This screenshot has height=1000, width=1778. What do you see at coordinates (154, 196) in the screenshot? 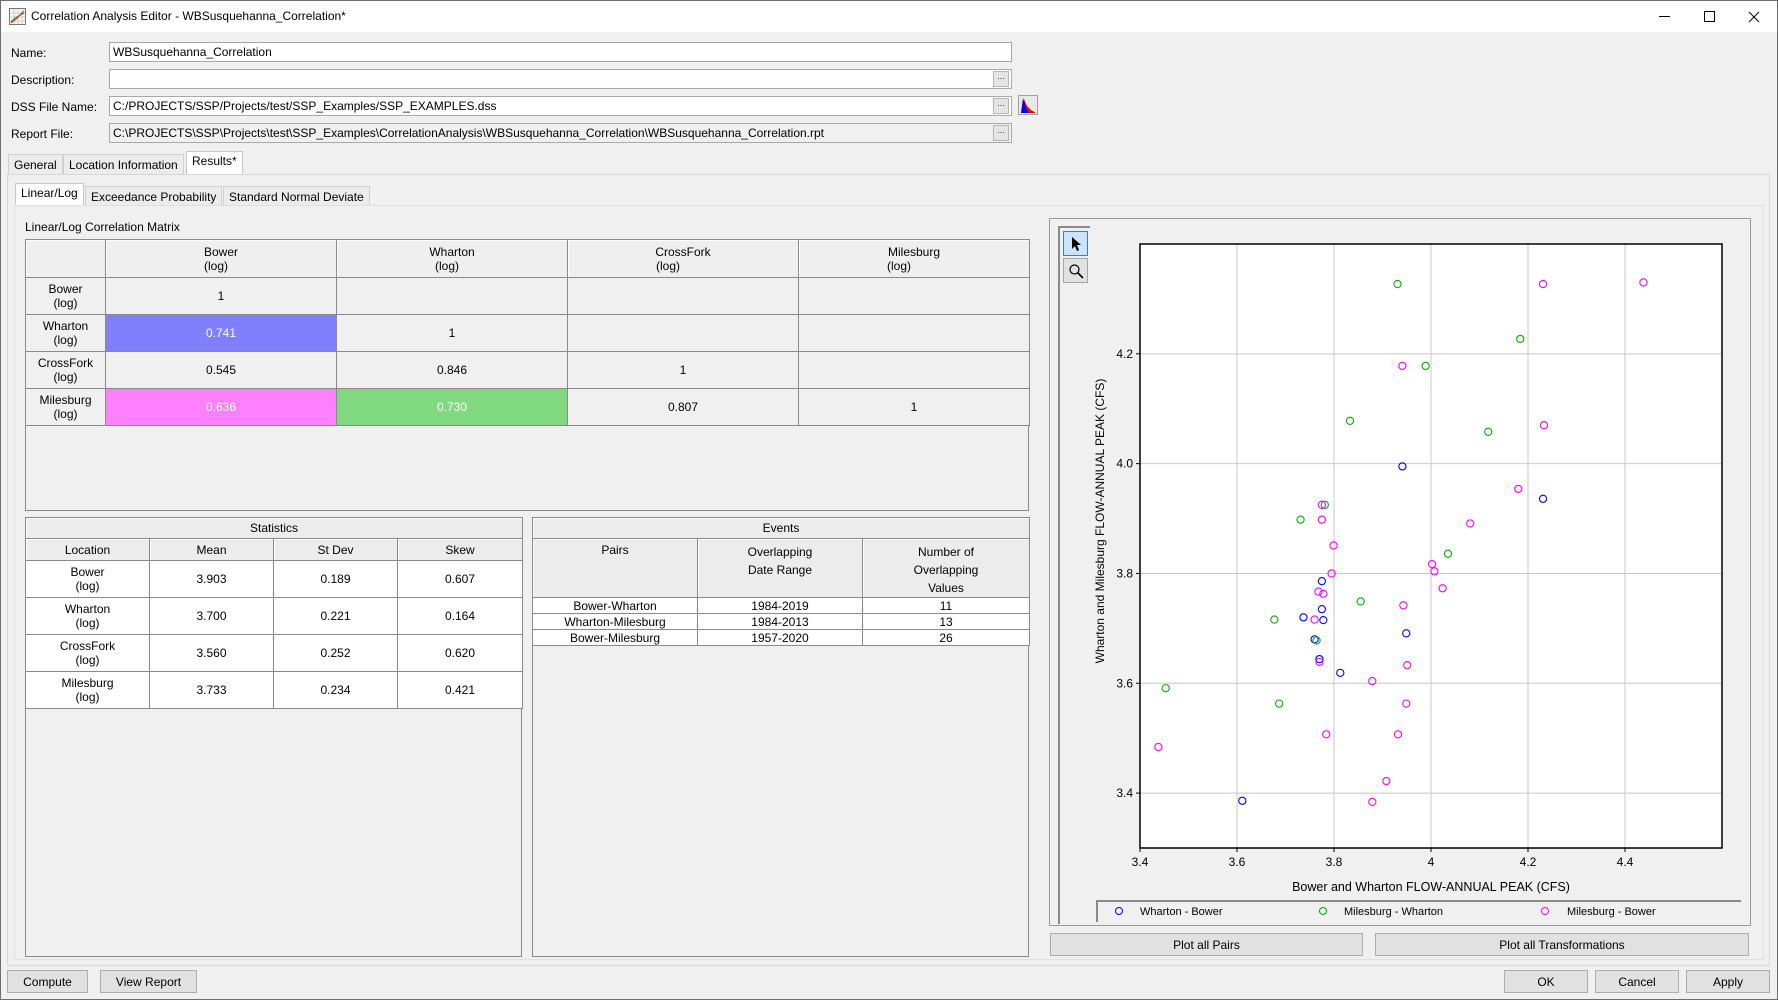
I see `subtab-exceedance-probability: Exceedance Probability` at bounding box center [154, 196].